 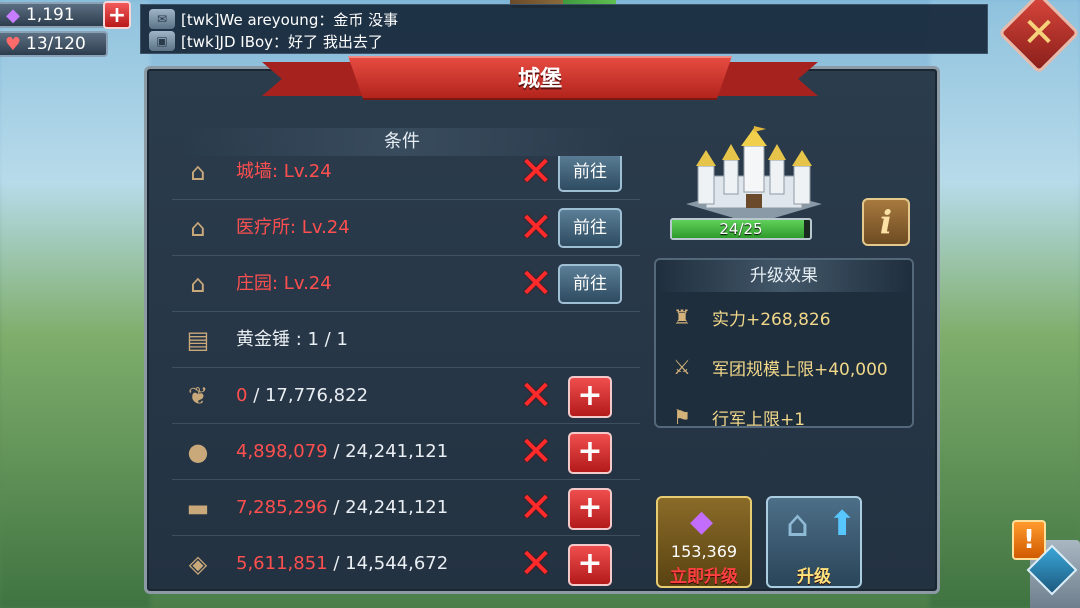 What do you see at coordinates (162, 41) in the screenshot?
I see `chest-icon: ▣` at bounding box center [162, 41].